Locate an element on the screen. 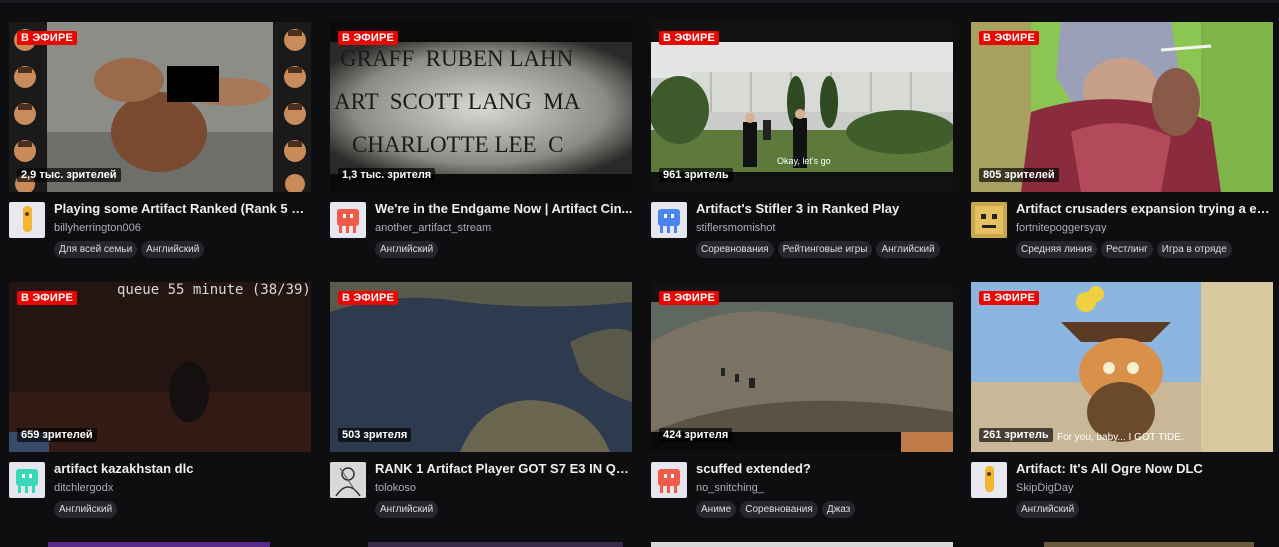 The image size is (1279, 547). cat-in-boots-scene is located at coordinates (1122, 367).